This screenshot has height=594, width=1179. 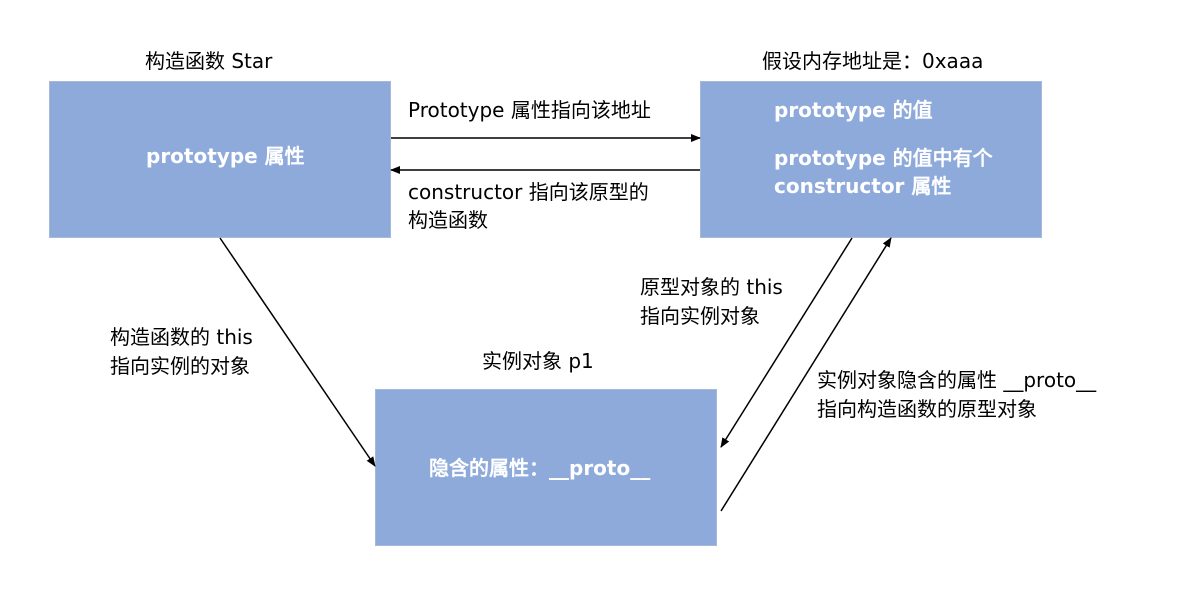 What do you see at coordinates (786, 342) in the screenshot?
I see `prototype-this-arrow` at bounding box center [786, 342].